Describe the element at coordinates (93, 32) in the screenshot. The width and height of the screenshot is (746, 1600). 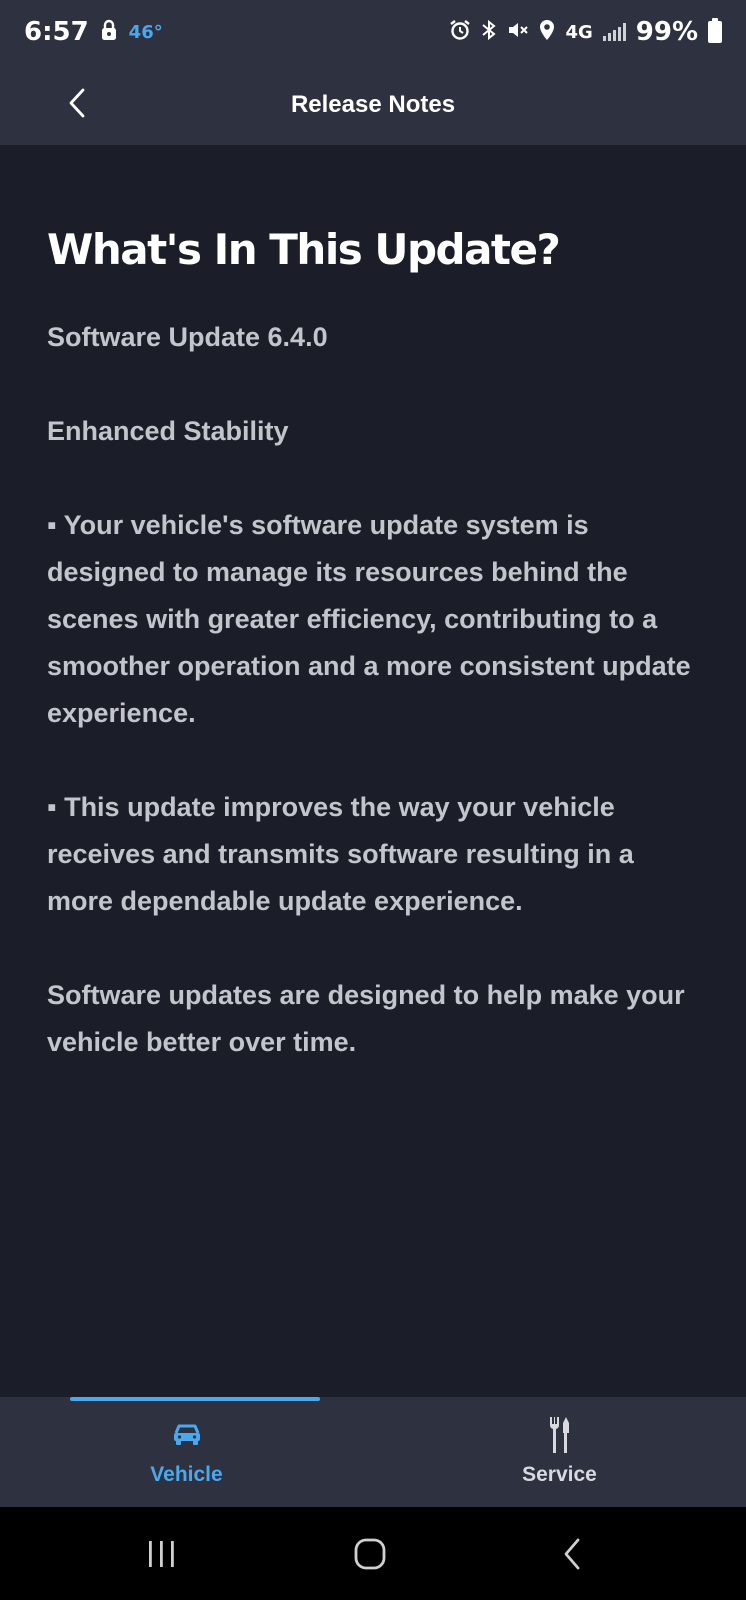
I see `status-left: 6:57 46°` at that location.